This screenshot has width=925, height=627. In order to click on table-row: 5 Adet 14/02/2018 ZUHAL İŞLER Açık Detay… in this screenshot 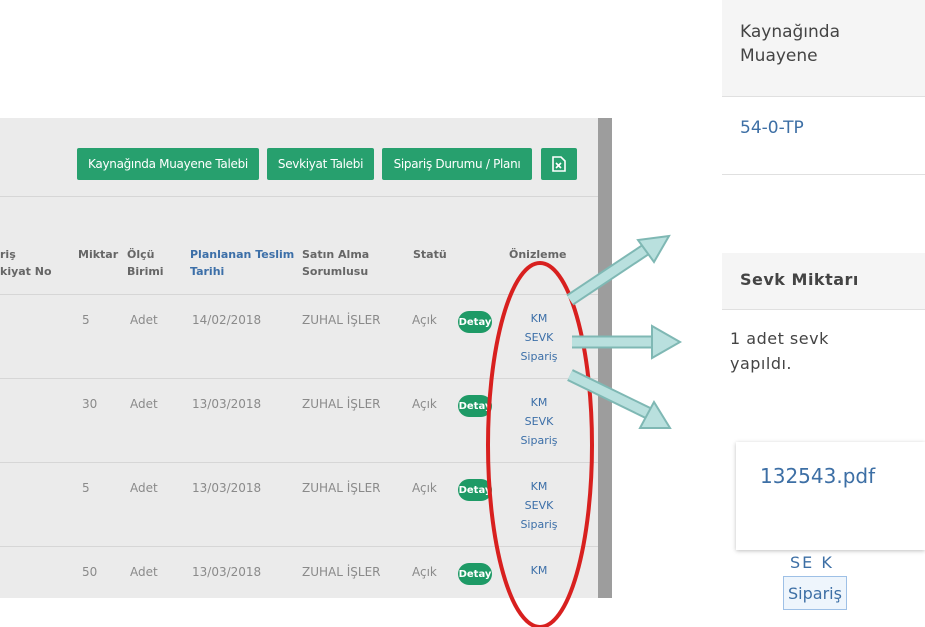, I will do `click(299, 336)`.